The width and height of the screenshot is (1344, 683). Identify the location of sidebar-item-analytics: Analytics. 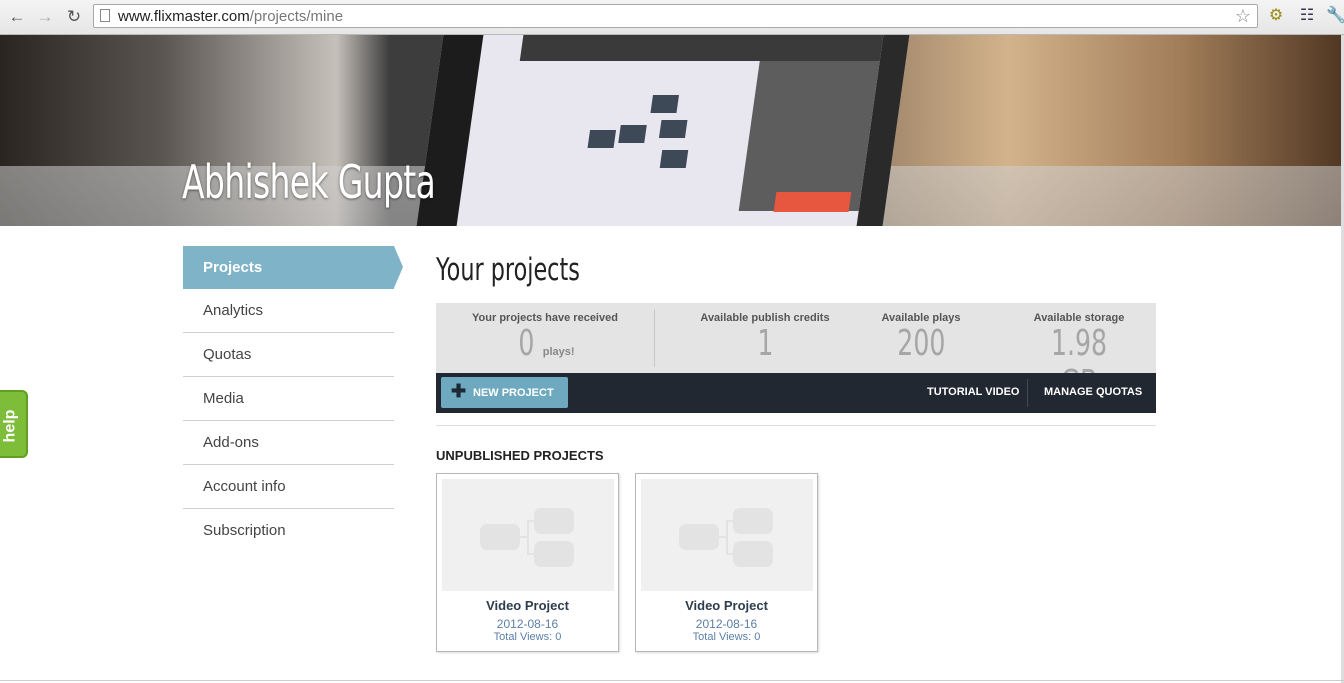
(288, 311).